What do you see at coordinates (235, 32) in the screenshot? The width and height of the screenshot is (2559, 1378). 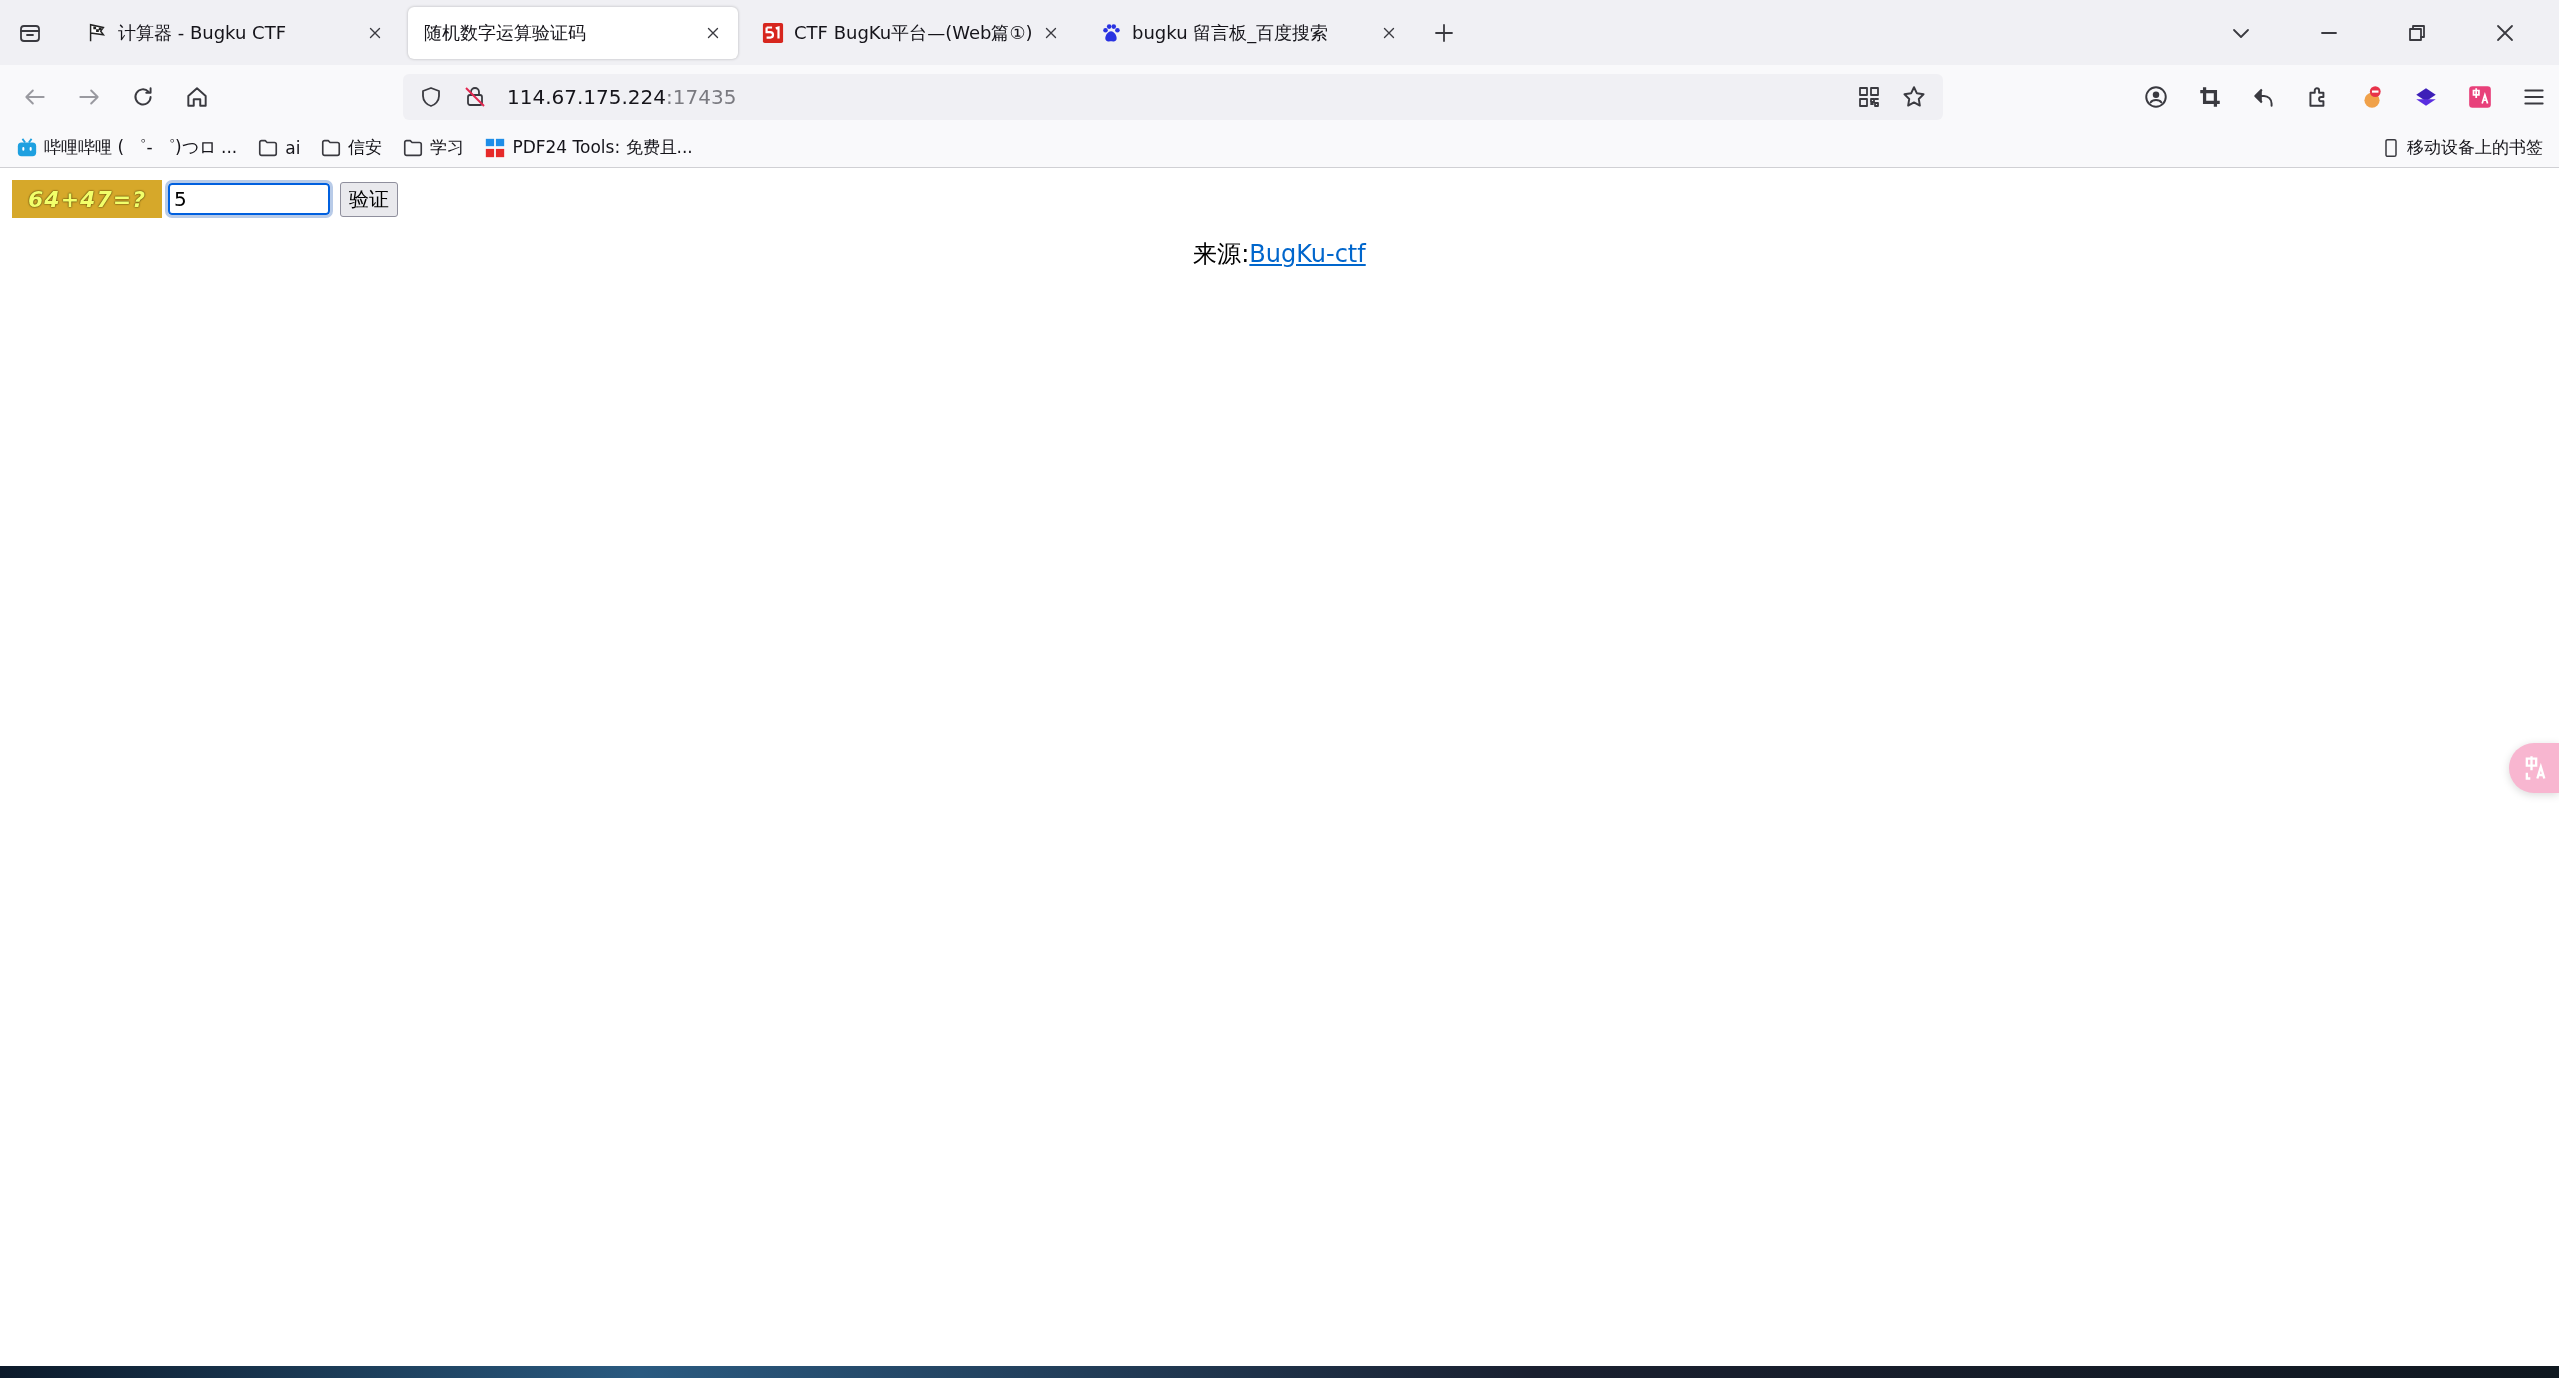 I see `browser-tab: 计算器 - Bugku CTF` at bounding box center [235, 32].